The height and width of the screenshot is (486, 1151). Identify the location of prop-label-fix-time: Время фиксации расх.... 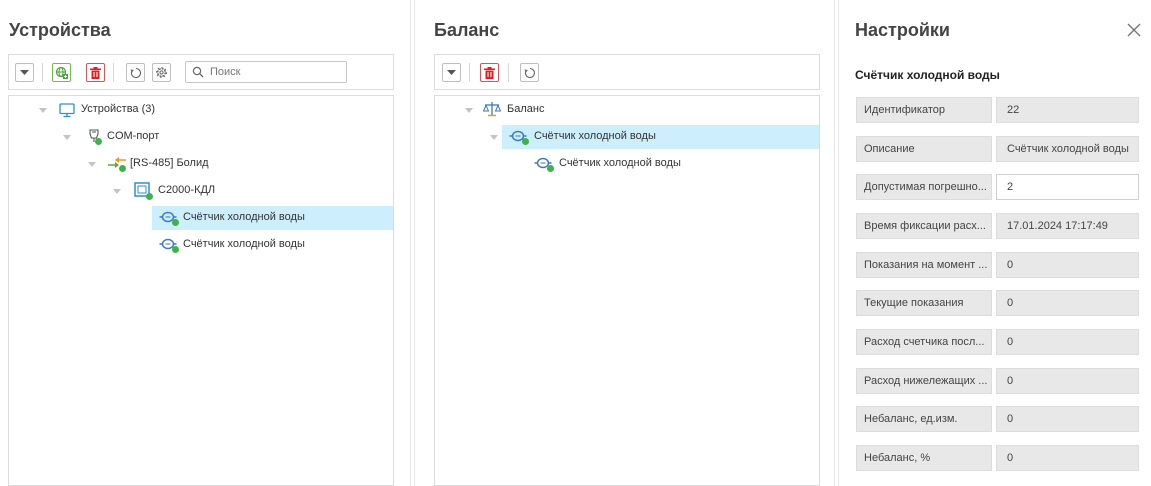
(924, 226).